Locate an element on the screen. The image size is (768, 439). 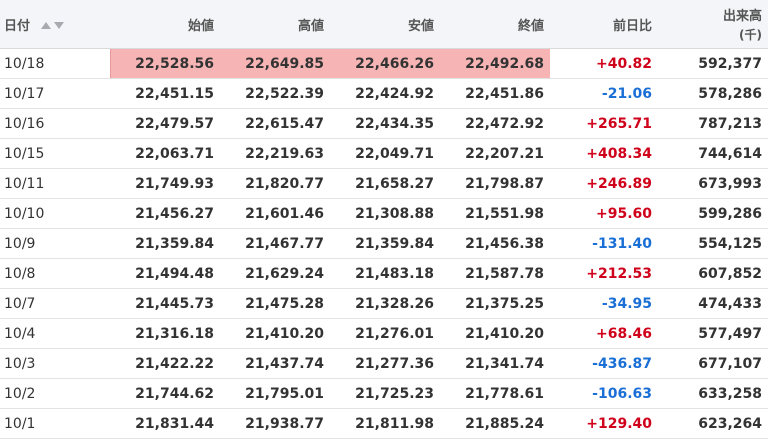
open-price-cell: 21,749.93 is located at coordinates (165, 183).